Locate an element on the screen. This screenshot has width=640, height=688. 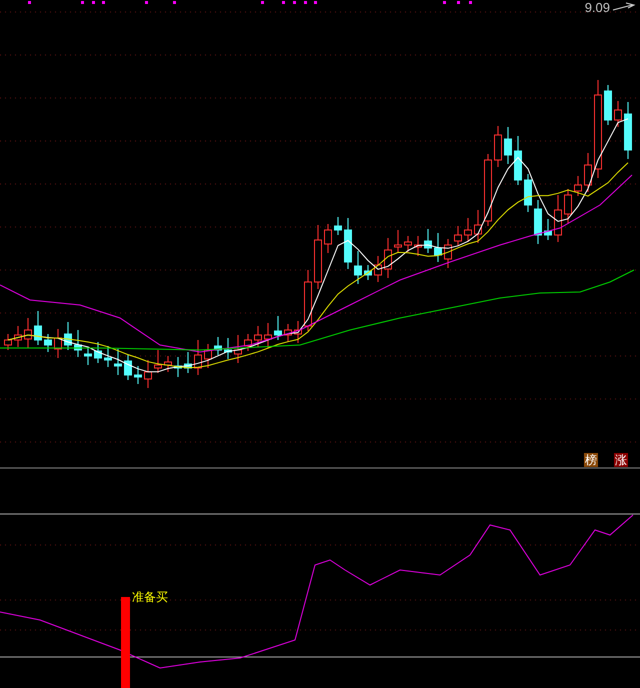
arrow-icon is located at coordinates (624, 7).